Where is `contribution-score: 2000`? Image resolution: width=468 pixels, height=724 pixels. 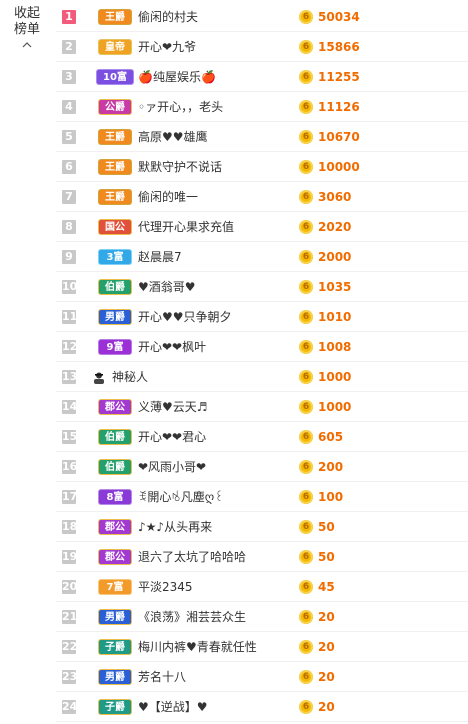 contribution-score: 2000 is located at coordinates (335, 256).